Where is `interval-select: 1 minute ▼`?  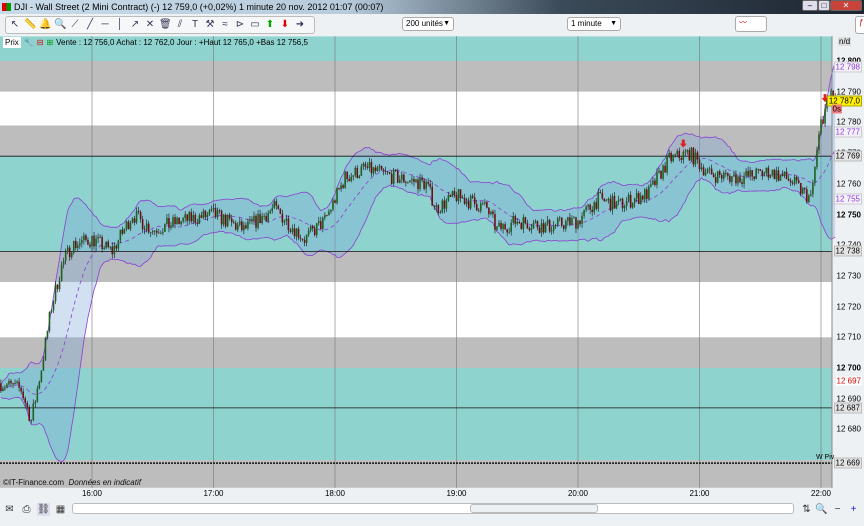 interval-select: 1 minute ▼ is located at coordinates (594, 24).